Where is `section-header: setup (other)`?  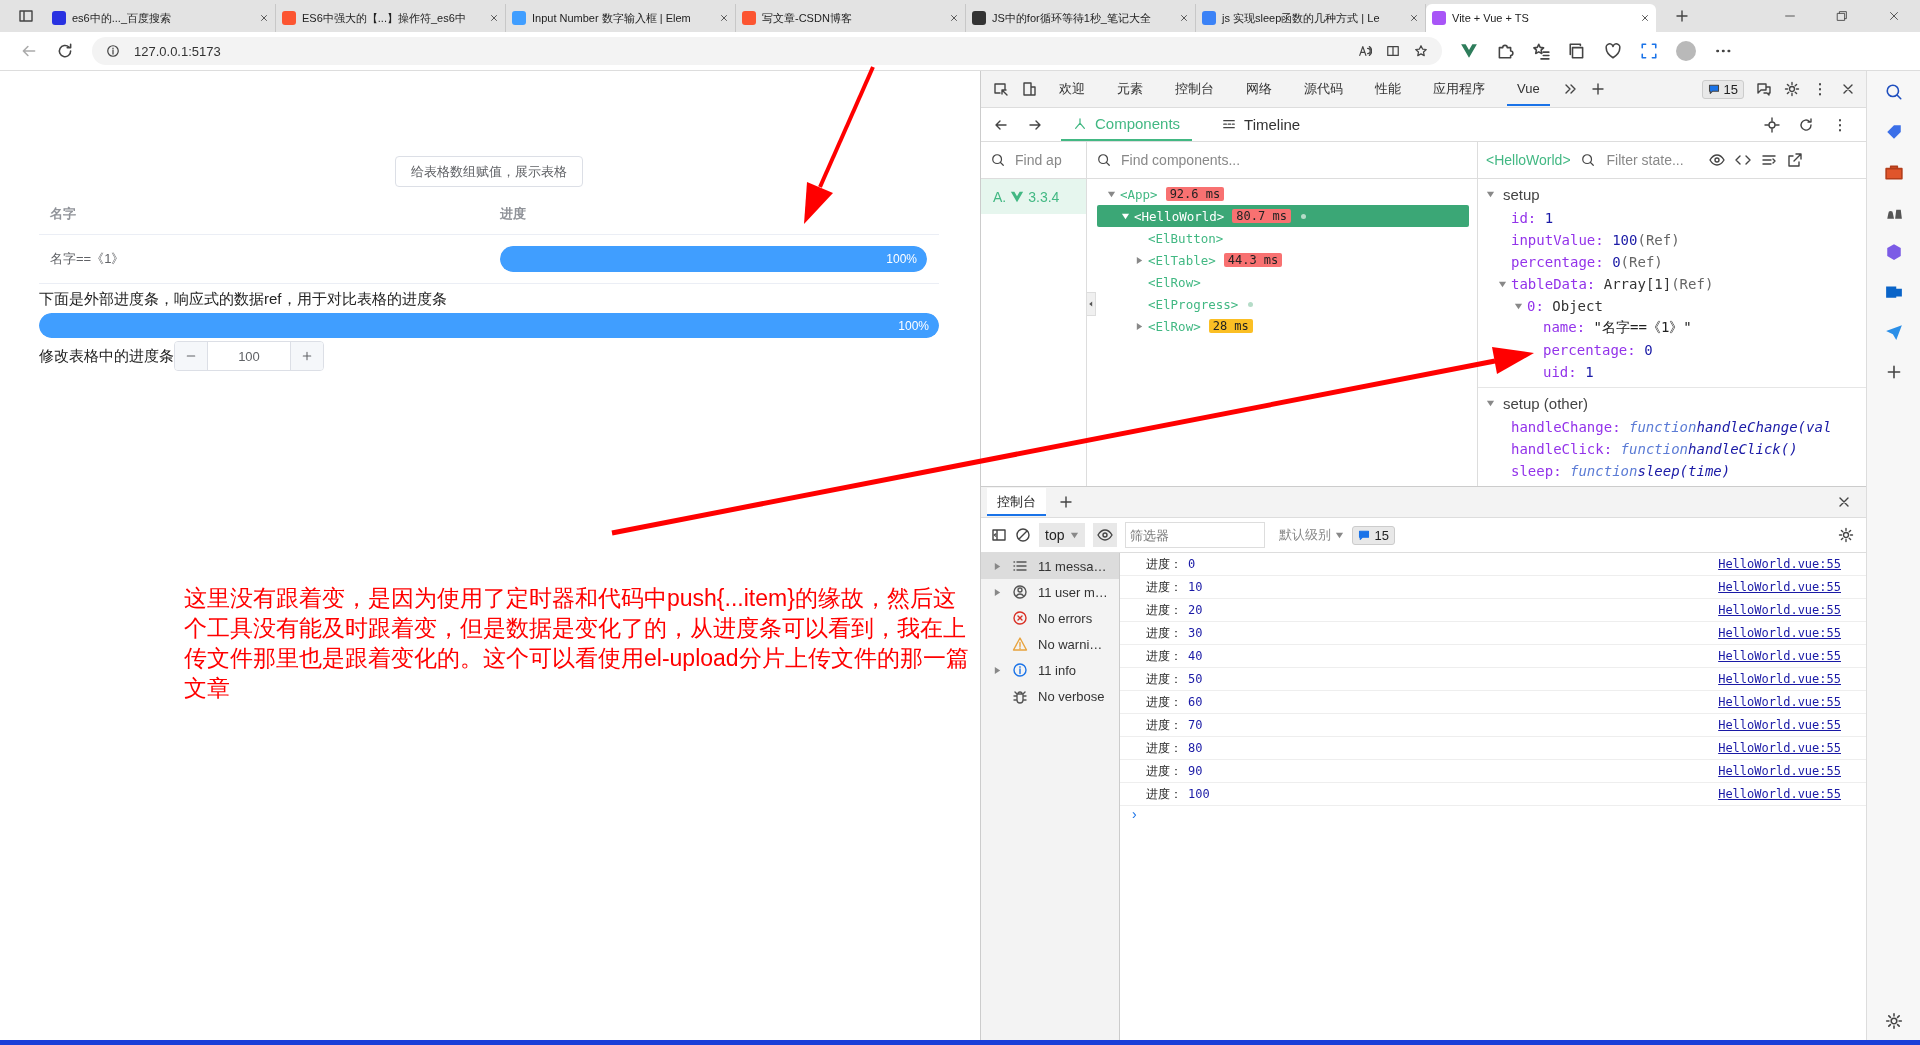
section-header: setup (other) is located at coordinates (1672, 403).